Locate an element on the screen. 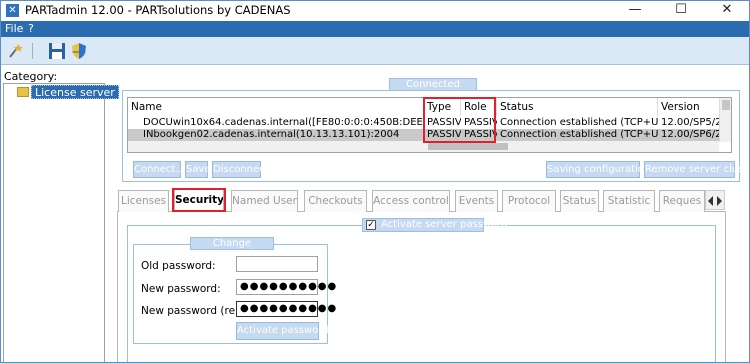 The image size is (750, 363). activate-password-label: Activate server password is located at coordinates (444, 225).